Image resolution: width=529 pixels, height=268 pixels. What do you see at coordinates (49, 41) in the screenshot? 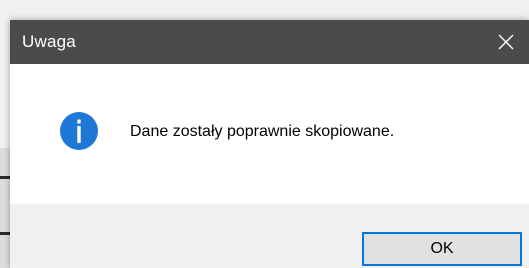
I see `dialog-title: Uwaga` at bounding box center [49, 41].